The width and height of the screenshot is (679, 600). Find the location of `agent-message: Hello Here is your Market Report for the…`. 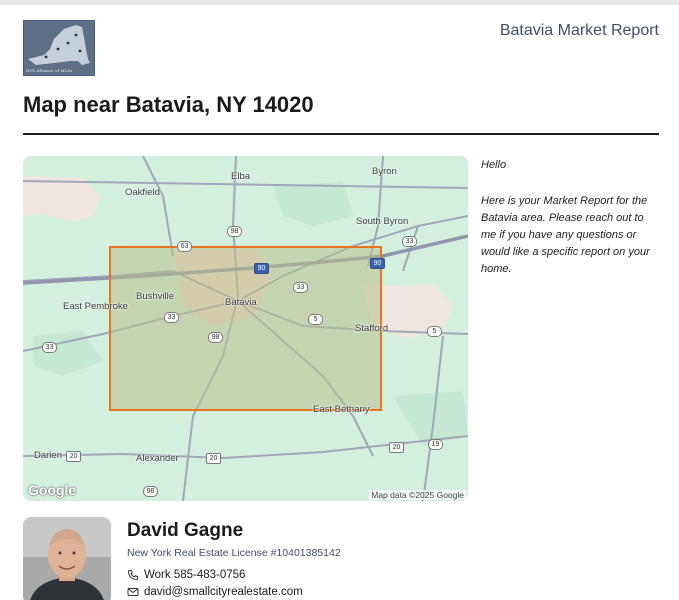

agent-message: Hello Here is your Market Report for the… is located at coordinates (571, 227).